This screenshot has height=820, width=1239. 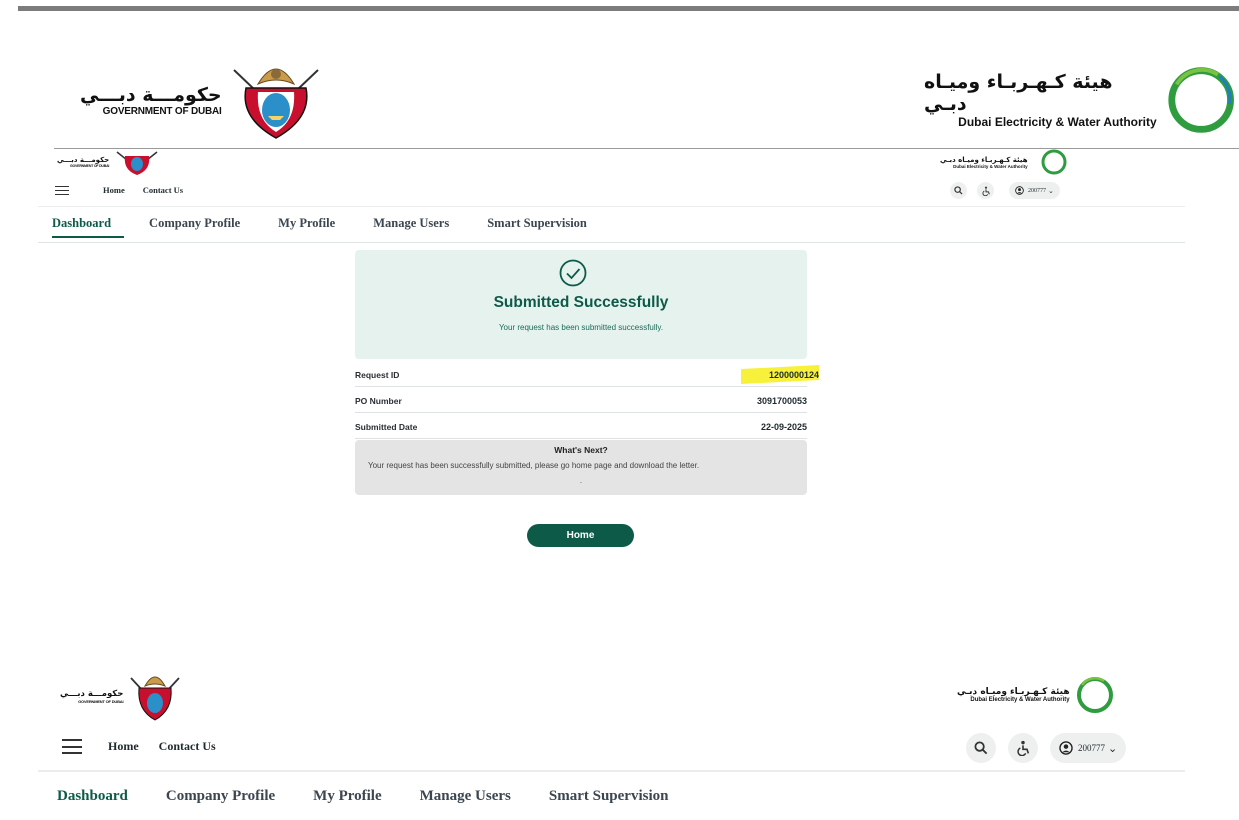 I want to click on detail-label: Submitted Date, so click(x=386, y=427).